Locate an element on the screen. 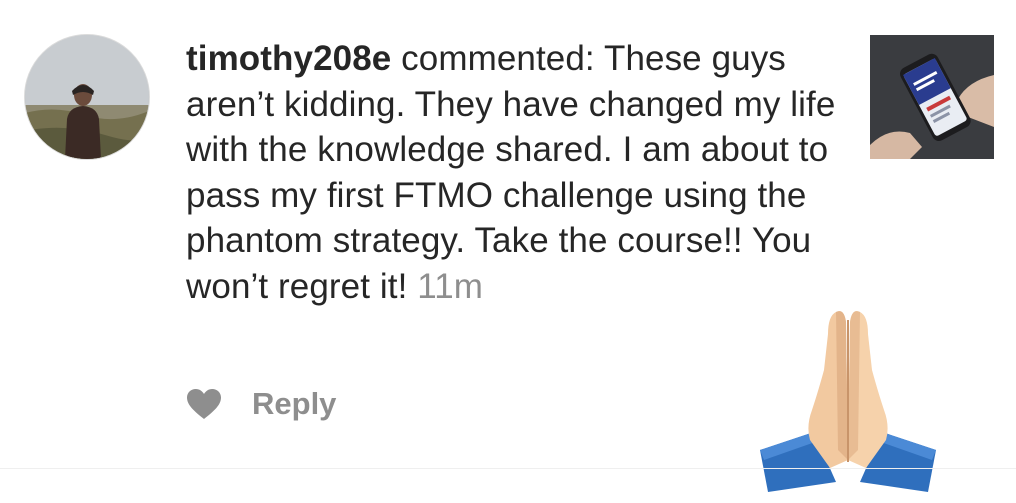  comment-verb: commented: is located at coordinates (498, 58).